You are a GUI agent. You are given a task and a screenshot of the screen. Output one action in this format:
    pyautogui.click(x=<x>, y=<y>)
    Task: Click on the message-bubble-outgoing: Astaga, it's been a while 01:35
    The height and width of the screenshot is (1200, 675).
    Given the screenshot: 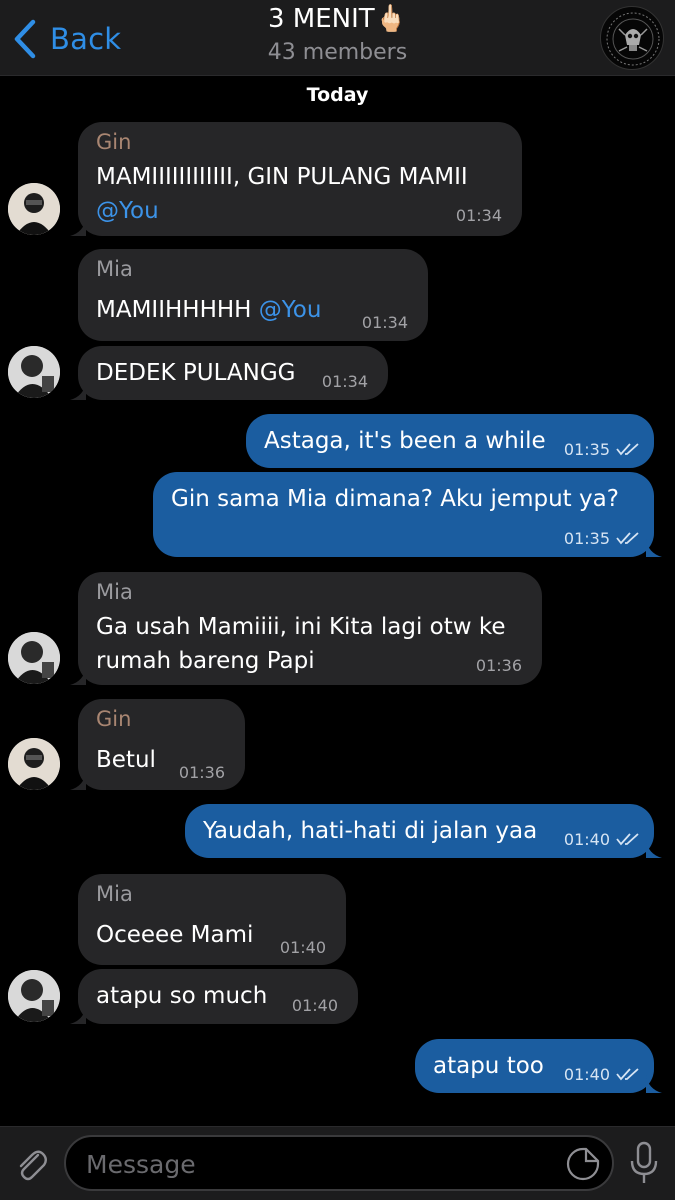 What is the action you would take?
    pyautogui.click(x=450, y=441)
    